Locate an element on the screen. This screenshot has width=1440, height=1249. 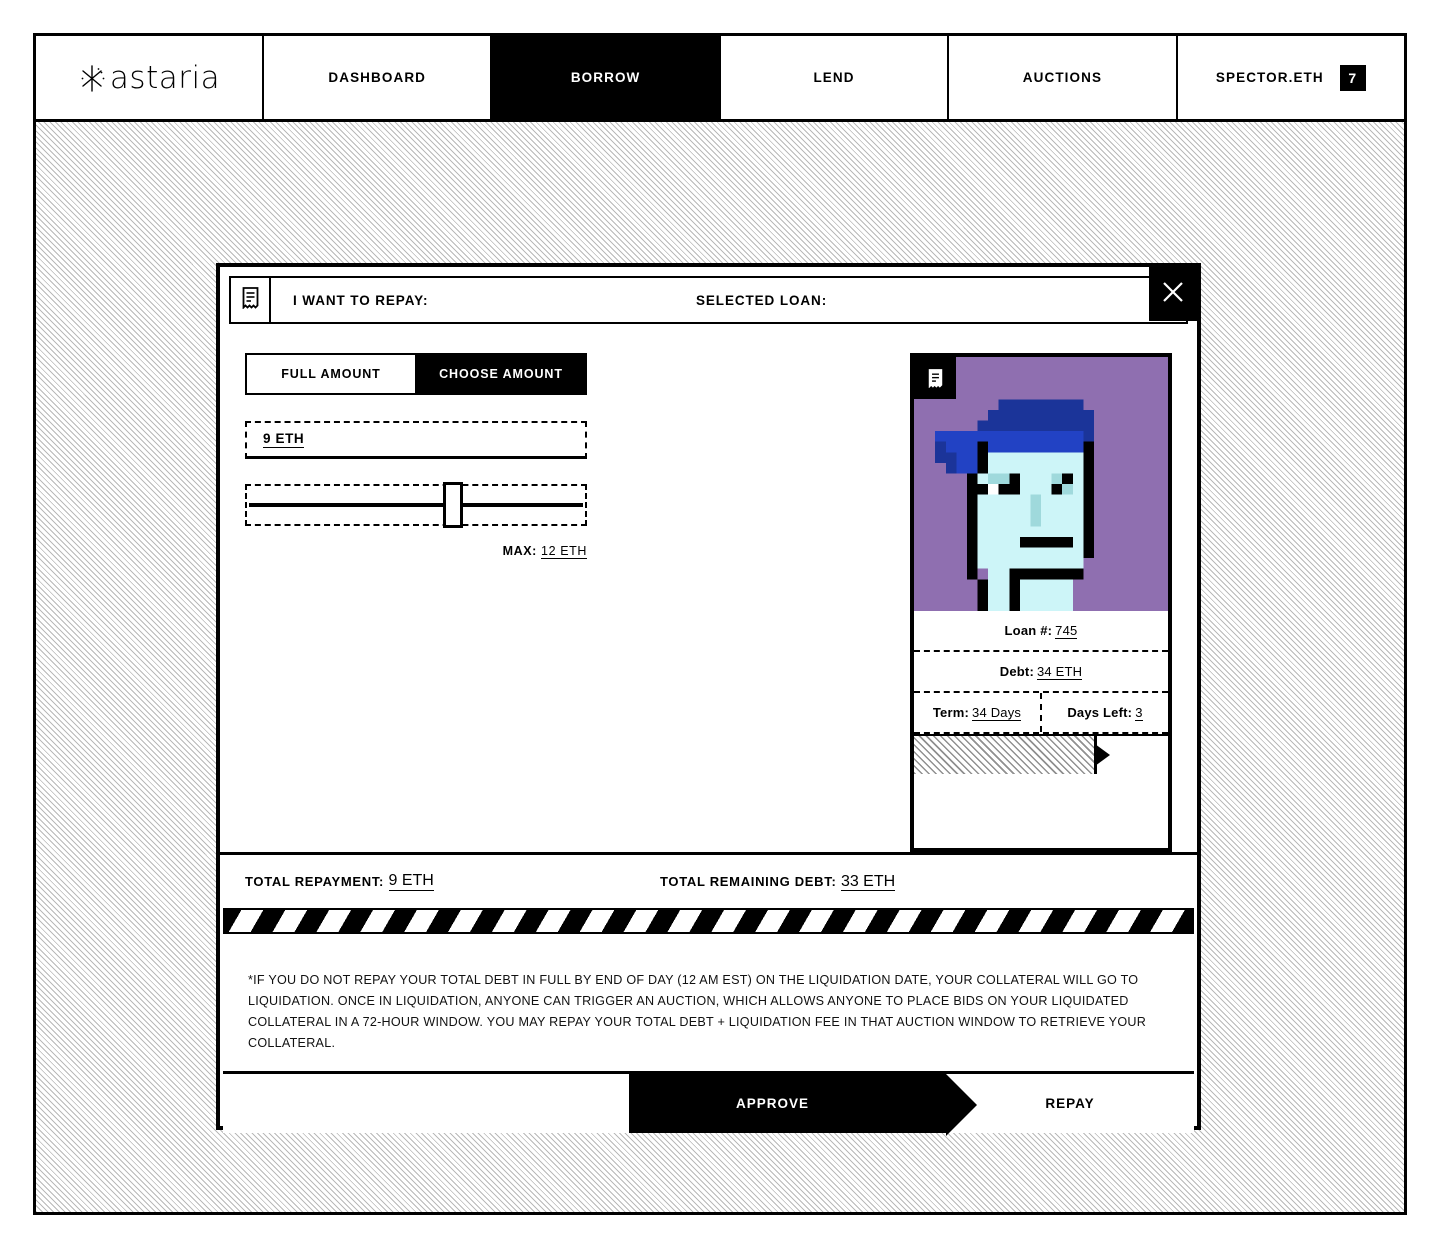
max-amount-row: MAX: 12 ETH is located at coordinates (416, 551).